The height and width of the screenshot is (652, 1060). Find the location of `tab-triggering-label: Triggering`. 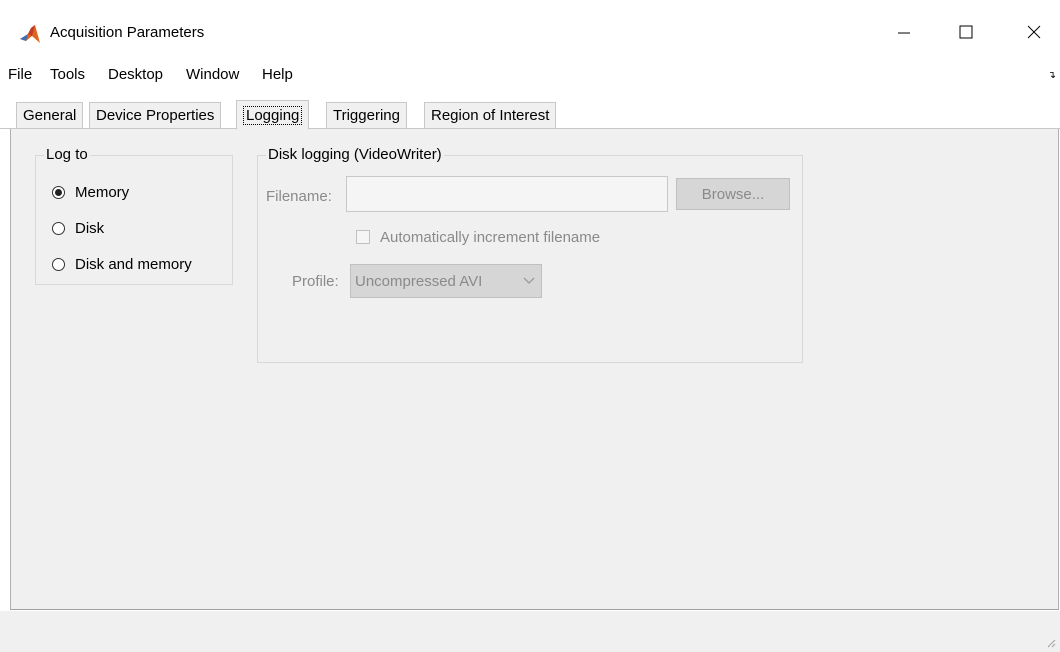

tab-triggering-label: Triggering is located at coordinates (366, 115).